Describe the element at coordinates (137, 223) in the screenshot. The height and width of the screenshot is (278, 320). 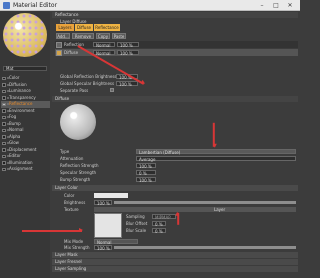
I see `blur-offset-label: Blur Offset` at that location.